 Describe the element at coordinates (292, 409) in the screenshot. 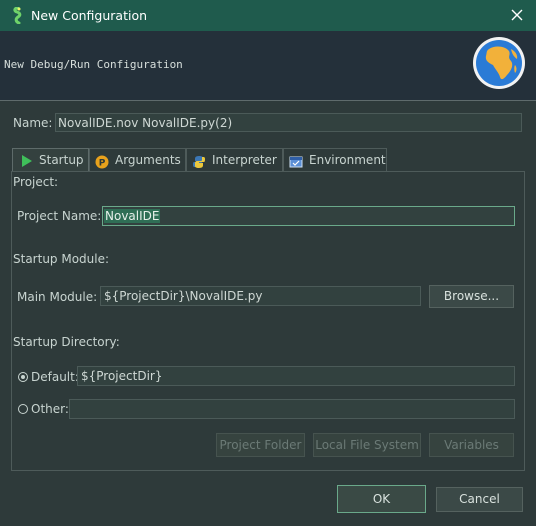

I see `other-directory-field` at that location.